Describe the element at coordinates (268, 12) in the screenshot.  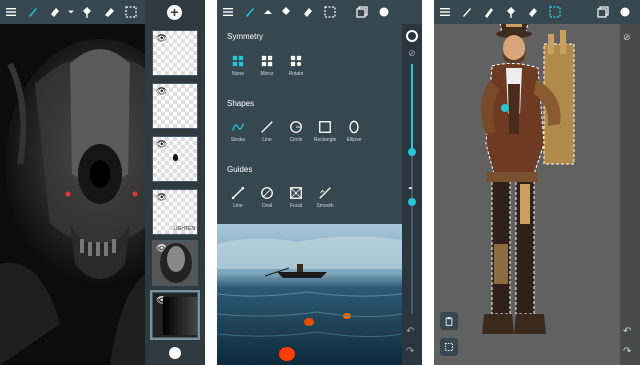
I see `chevron-up-icon` at that location.